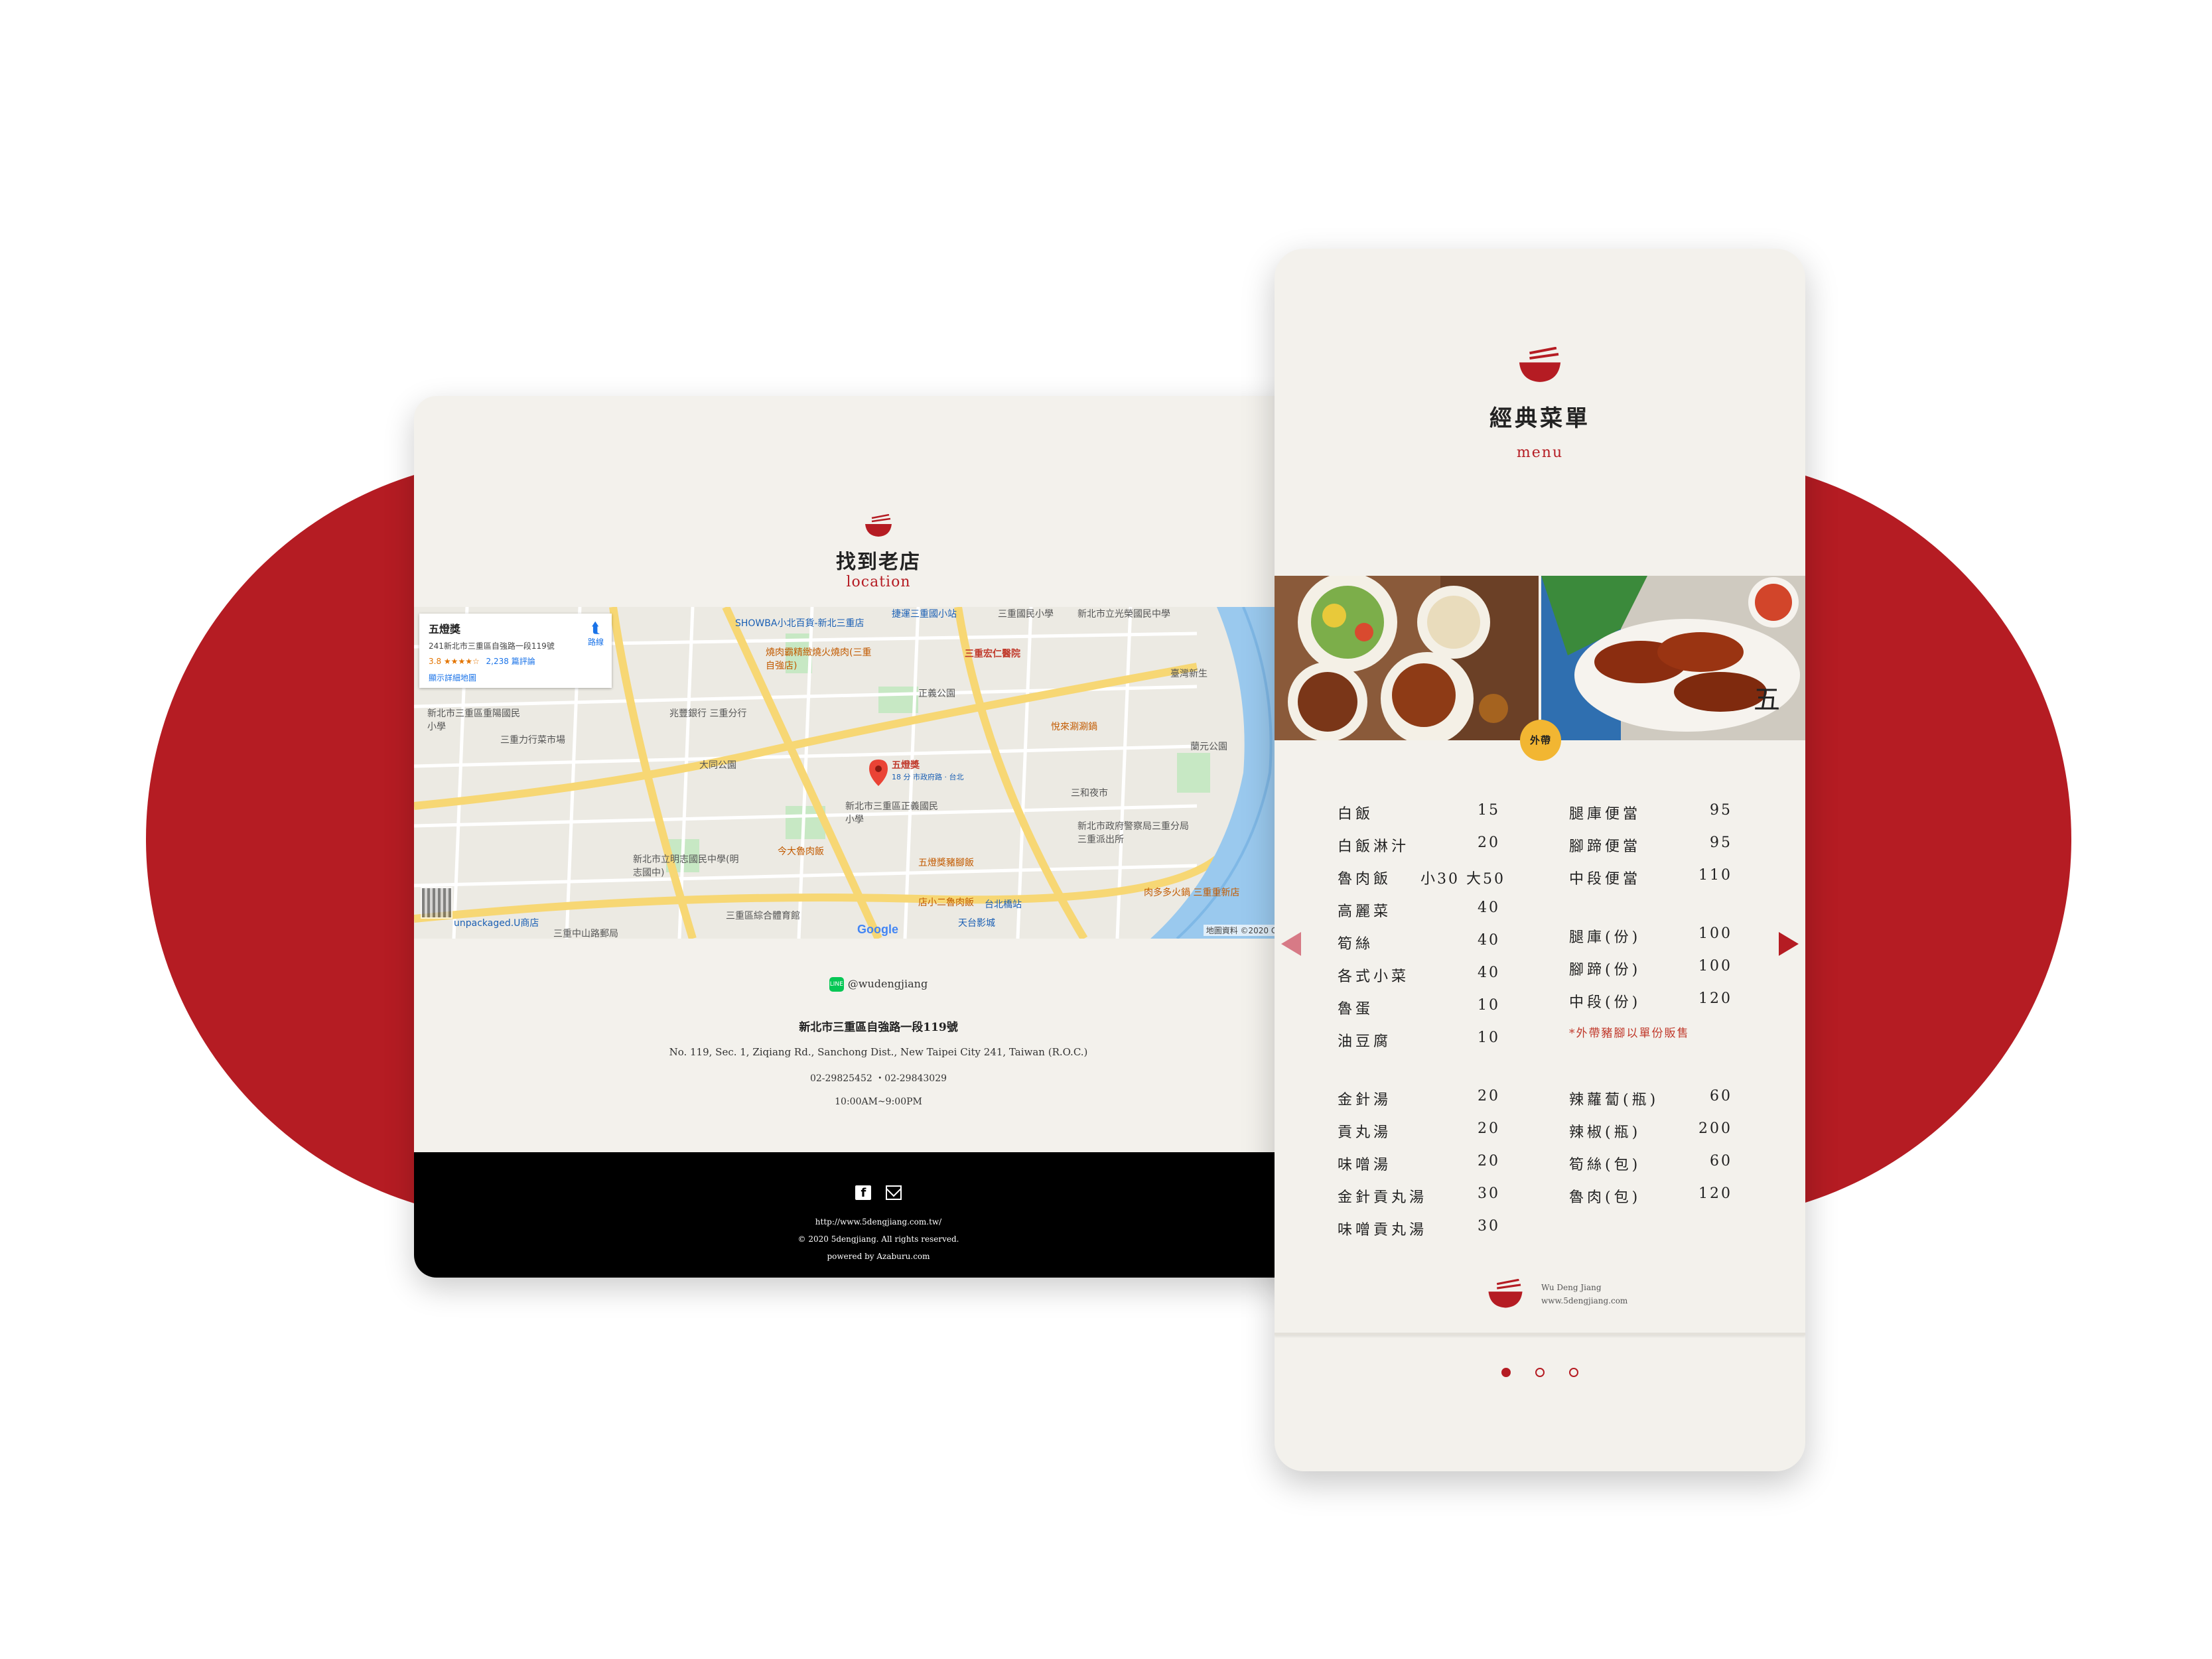 The image size is (2212, 1659). What do you see at coordinates (878, 1256) in the screenshot?
I see `footer-powered: powered by Azaburu.com` at bounding box center [878, 1256].